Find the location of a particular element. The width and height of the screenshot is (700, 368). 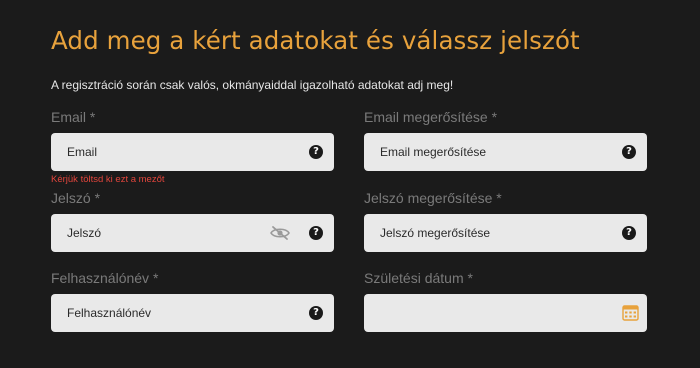

email-confirm-placeholder: Email megerősítése is located at coordinates (433, 152).